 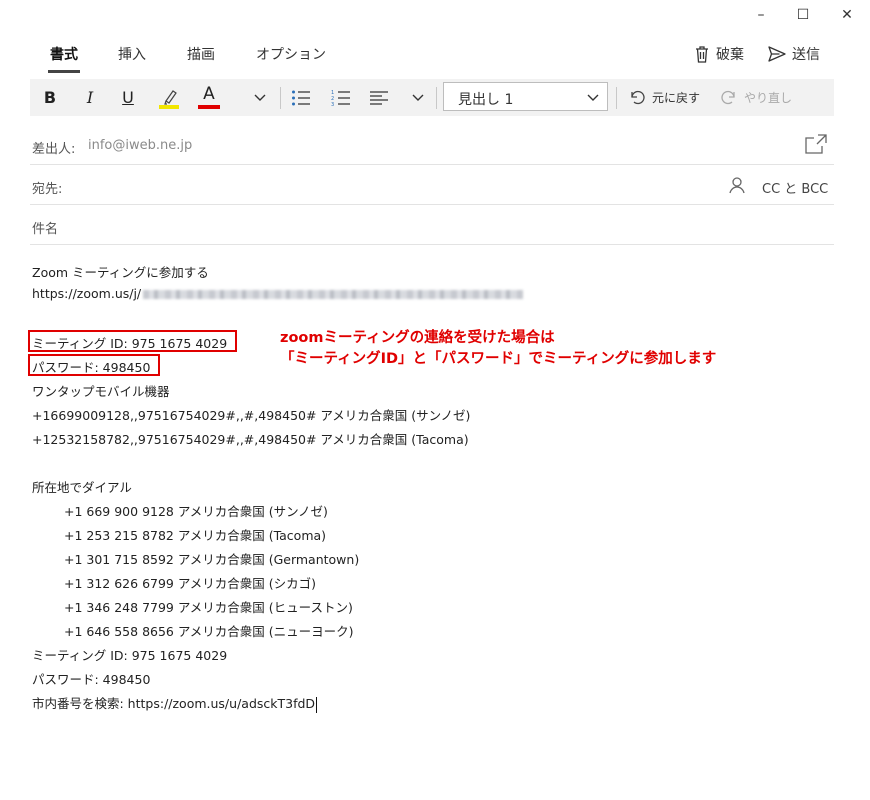 What do you see at coordinates (91, 679) in the screenshot?
I see `body-line: パスワード: 498450` at bounding box center [91, 679].